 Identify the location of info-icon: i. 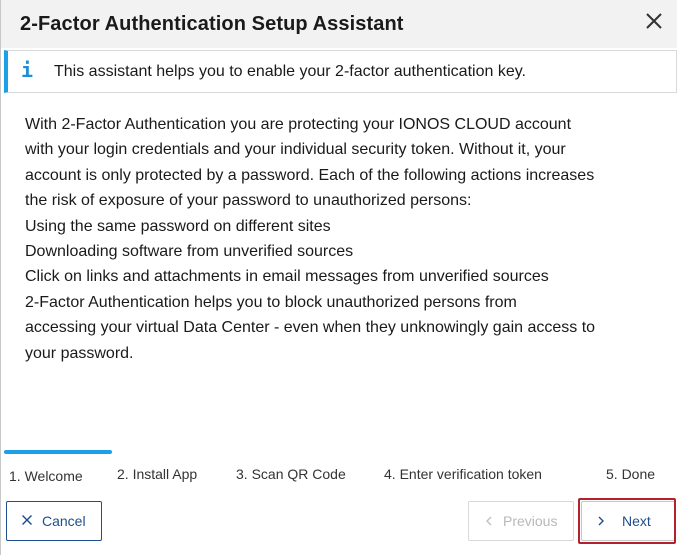
(27, 70).